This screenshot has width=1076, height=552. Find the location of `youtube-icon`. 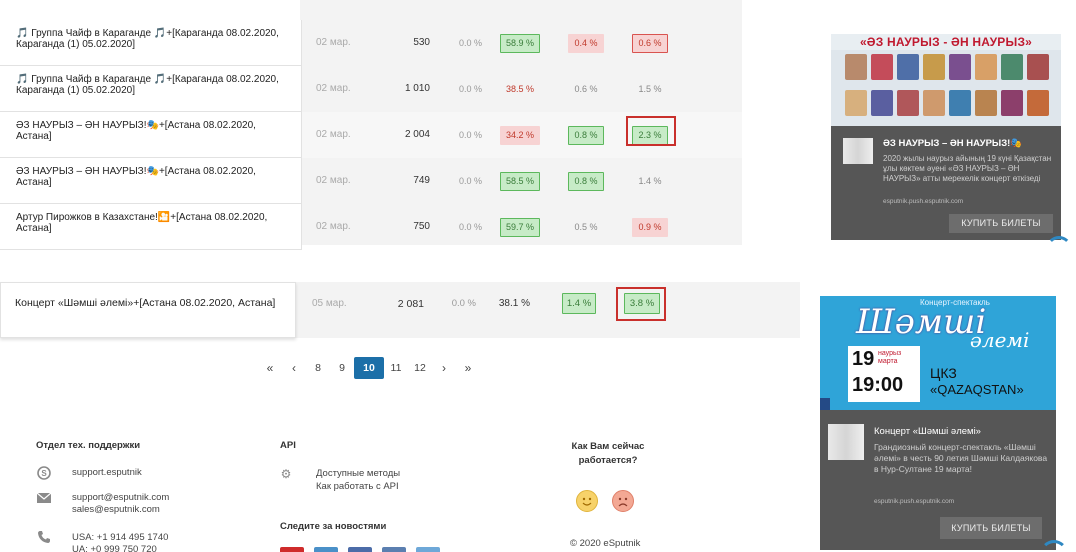

youtube-icon is located at coordinates (292, 549).